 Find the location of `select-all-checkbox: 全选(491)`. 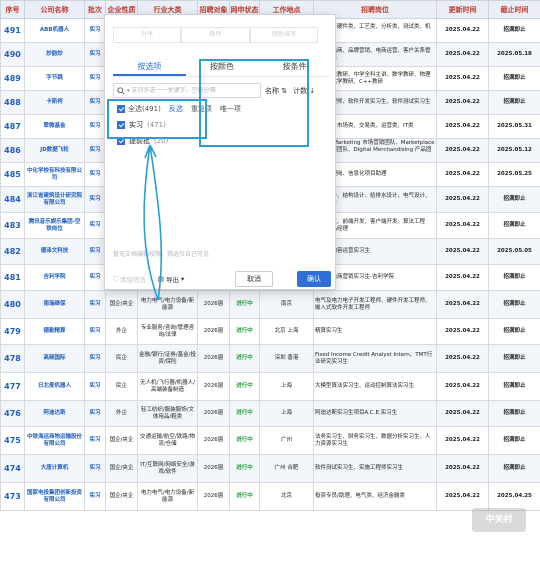

select-all-checkbox: 全选(491) is located at coordinates (139, 109).